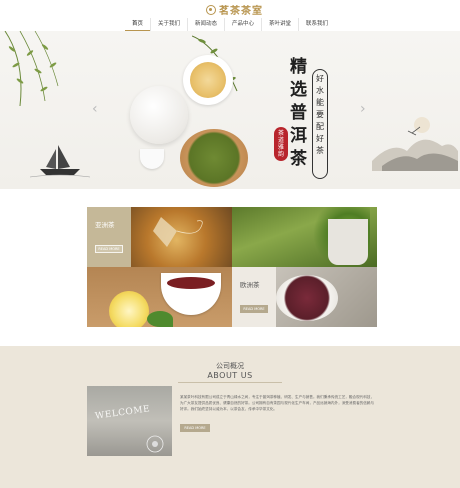 This screenshot has width=460, height=488. What do you see at coordinates (211, 9) in the screenshot?
I see `logo-icon` at bounding box center [211, 9].